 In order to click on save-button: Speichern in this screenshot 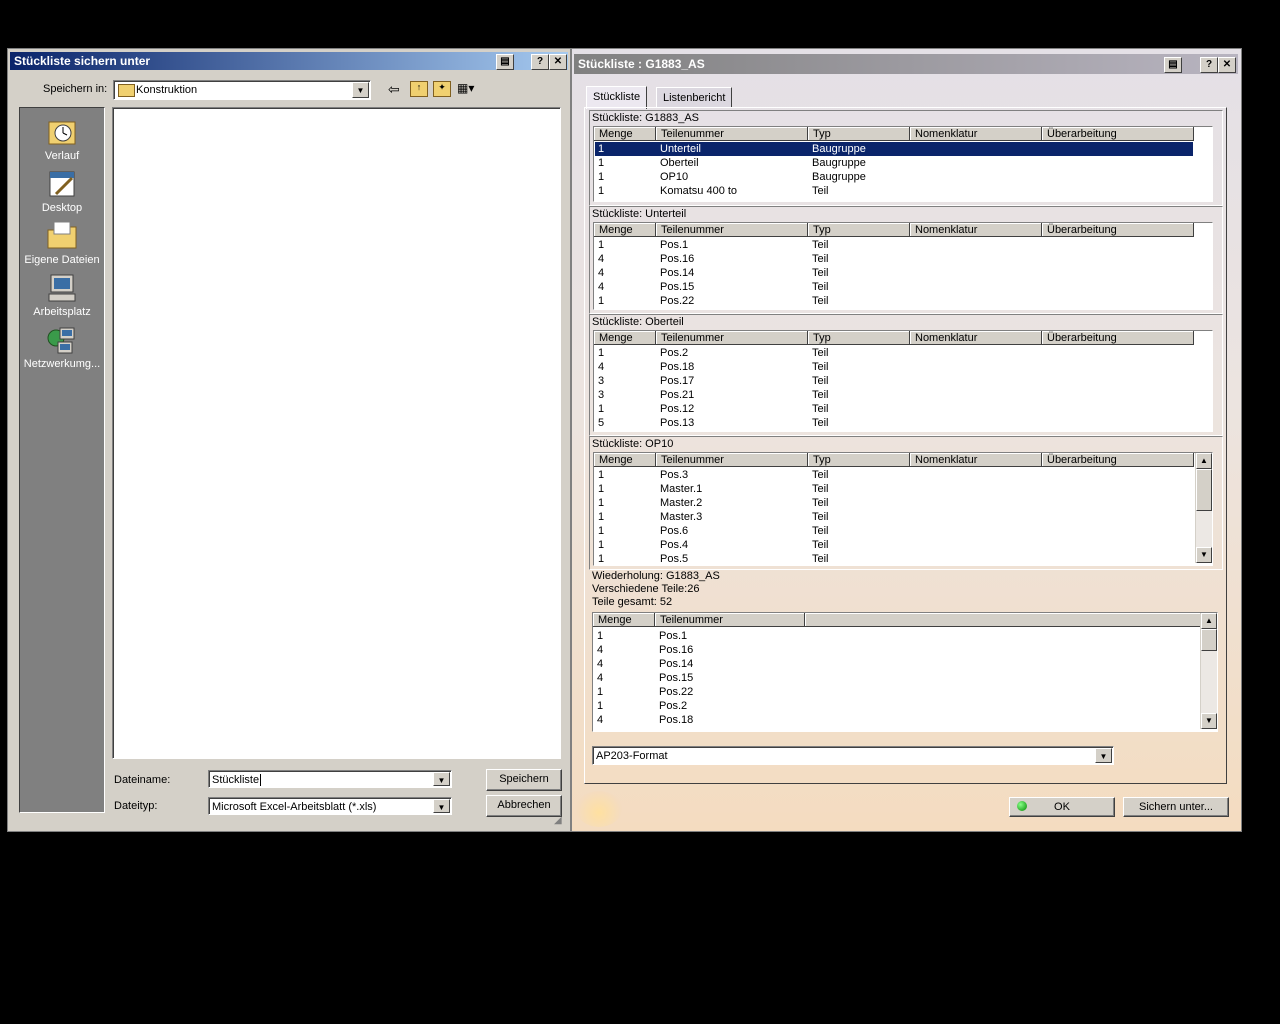, I will do `click(524, 780)`.